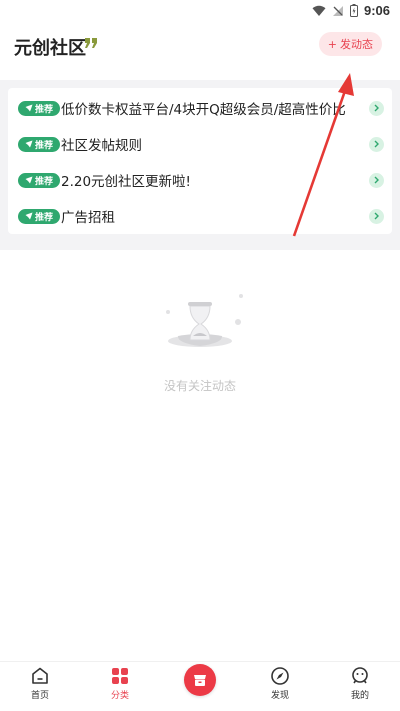 This screenshot has width=400, height=711. What do you see at coordinates (119, 696) in the screenshot?
I see `nav-label: 分类` at bounding box center [119, 696].